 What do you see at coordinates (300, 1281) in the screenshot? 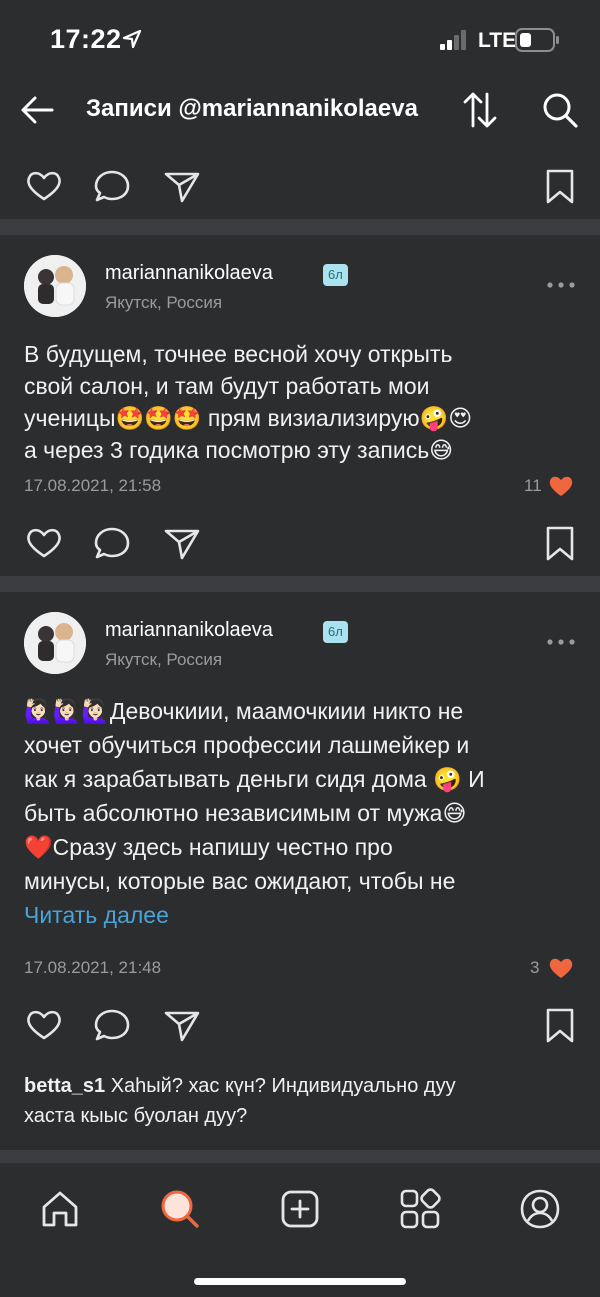
I see `home-indicator` at bounding box center [300, 1281].